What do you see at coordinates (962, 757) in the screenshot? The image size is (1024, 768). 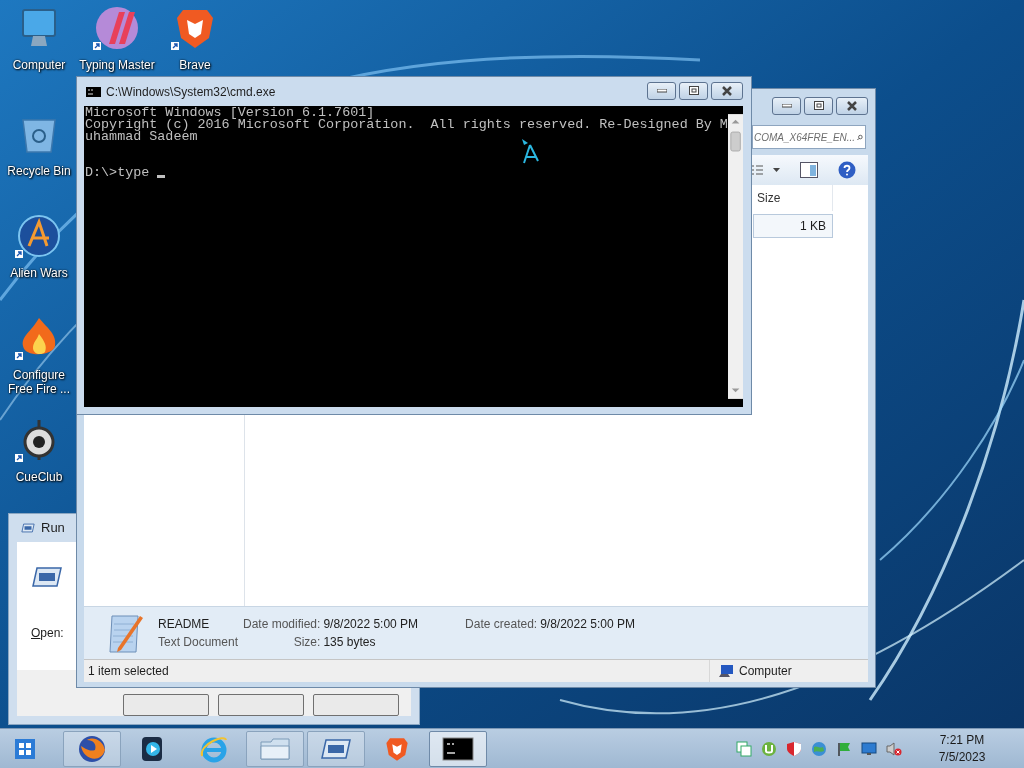 I see `clock-date: 7/5/2023` at bounding box center [962, 757].